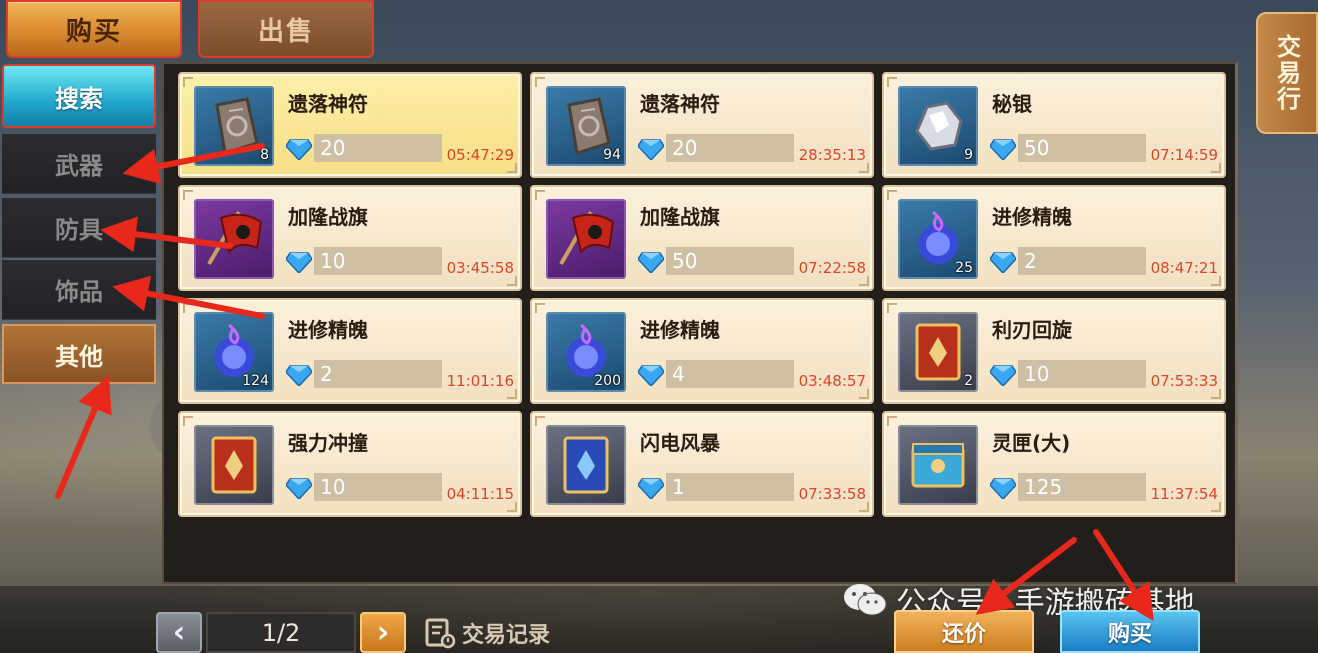 The image size is (1318, 653). What do you see at coordinates (383, 632) in the screenshot?
I see `next-page-button: ›` at bounding box center [383, 632].